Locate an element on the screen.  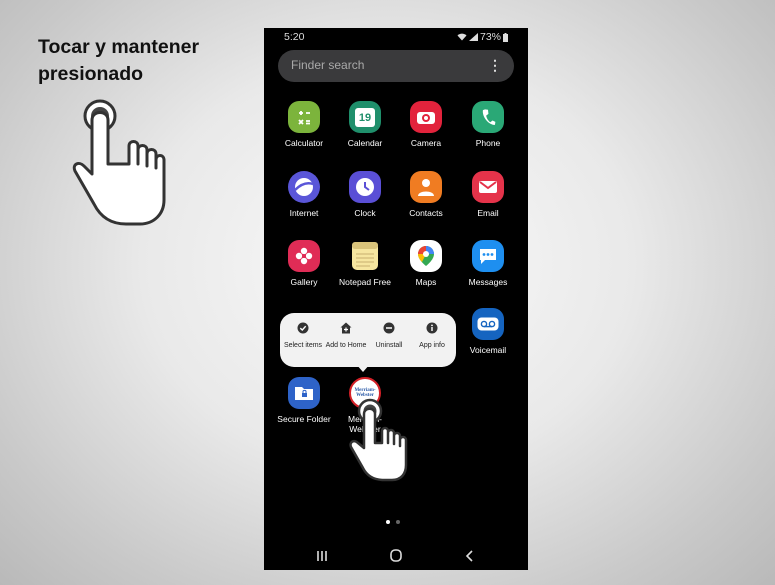
battery-percent: 73% is located at coordinates (490, 37).